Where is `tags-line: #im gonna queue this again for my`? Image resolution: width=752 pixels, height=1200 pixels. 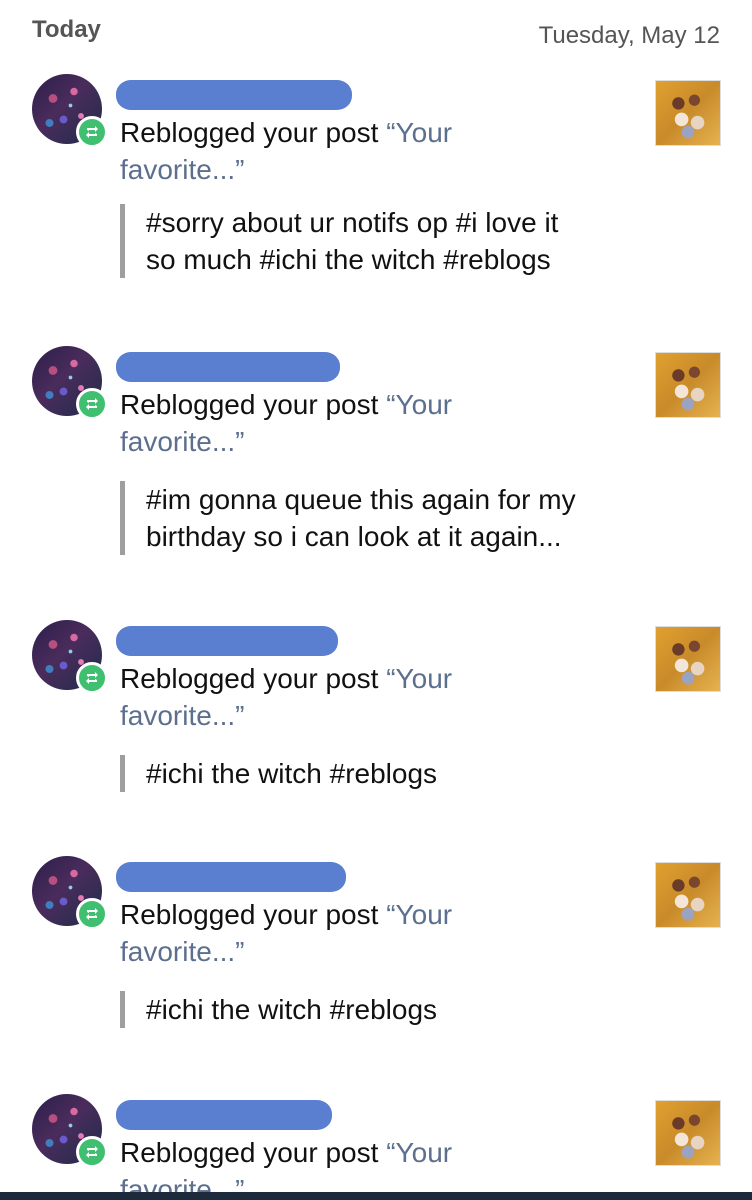 tags-line: #im gonna queue this again for my is located at coordinates (361, 499).